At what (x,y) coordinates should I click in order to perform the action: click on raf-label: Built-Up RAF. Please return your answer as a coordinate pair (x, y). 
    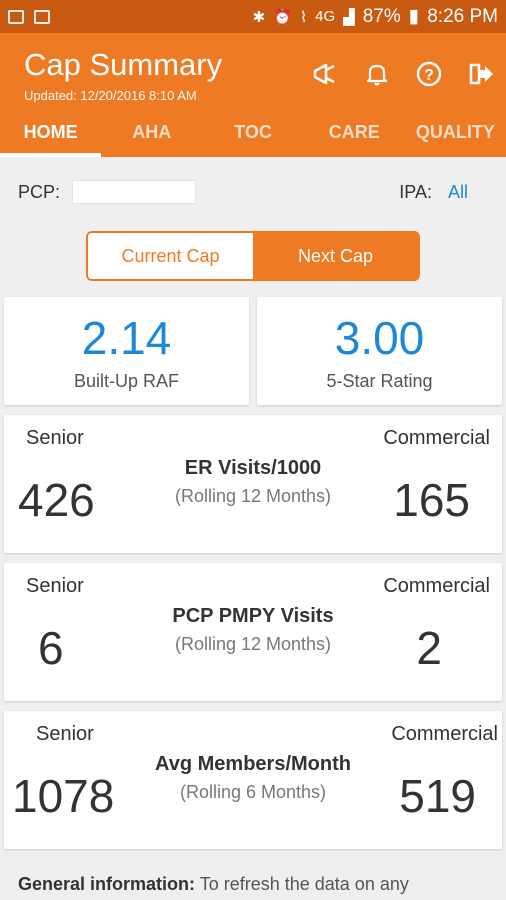
    Looking at the image, I should click on (126, 381).